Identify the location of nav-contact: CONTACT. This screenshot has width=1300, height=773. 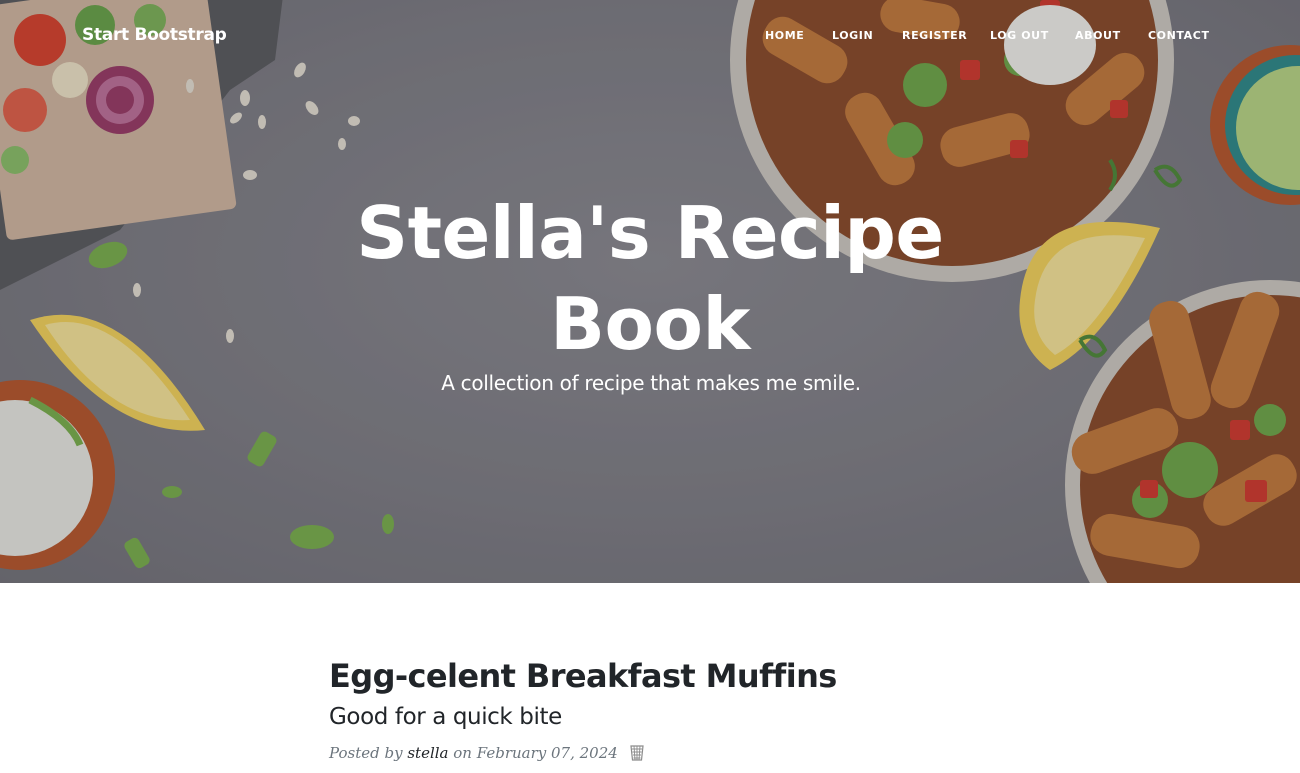
(1179, 35).